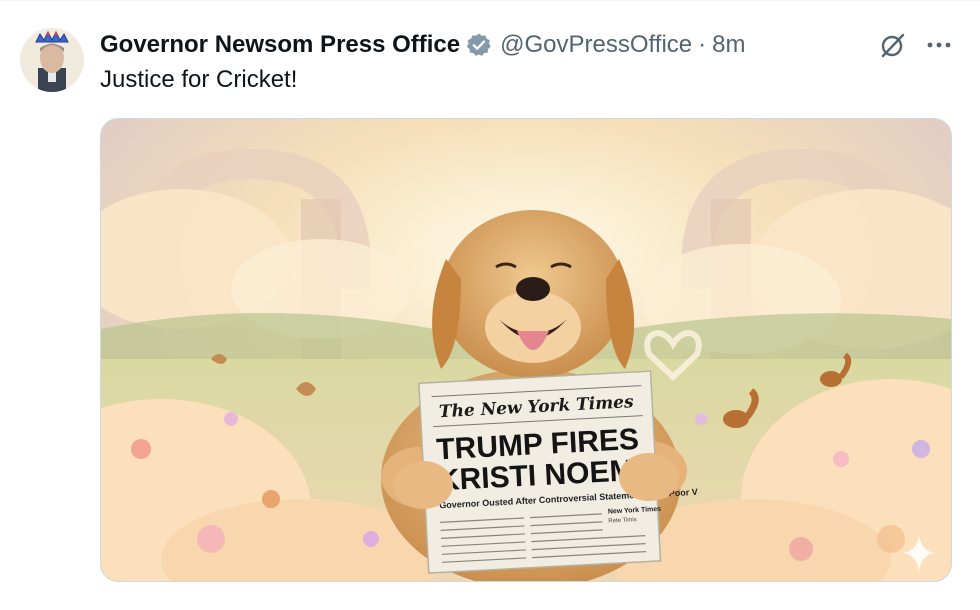 This screenshot has height=610, width=980. What do you see at coordinates (893, 45) in the screenshot?
I see `grok-icon` at bounding box center [893, 45].